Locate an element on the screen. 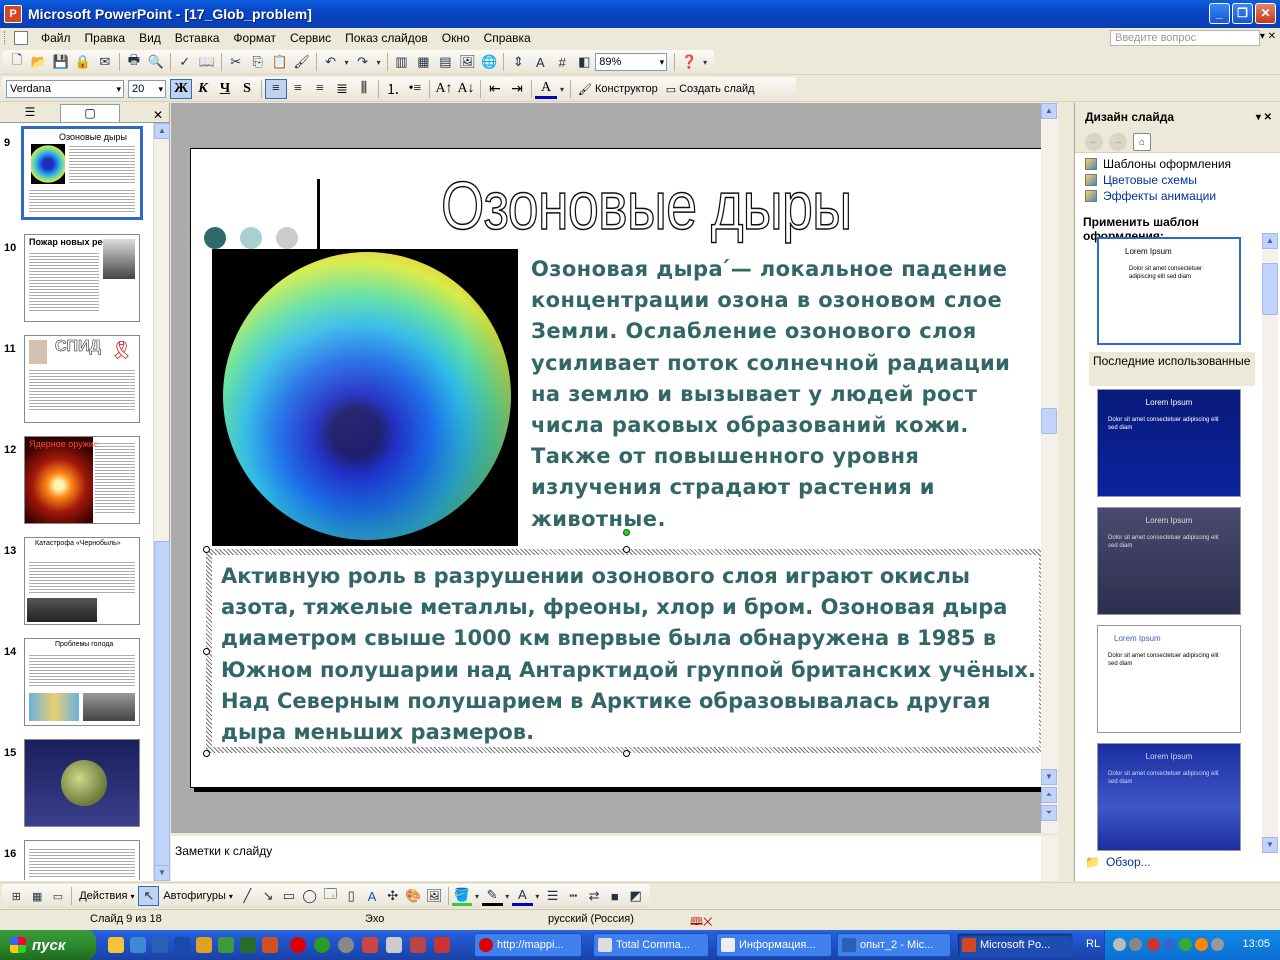 The image size is (1280, 960). arrow-icon: ↘ is located at coordinates (268, 896).